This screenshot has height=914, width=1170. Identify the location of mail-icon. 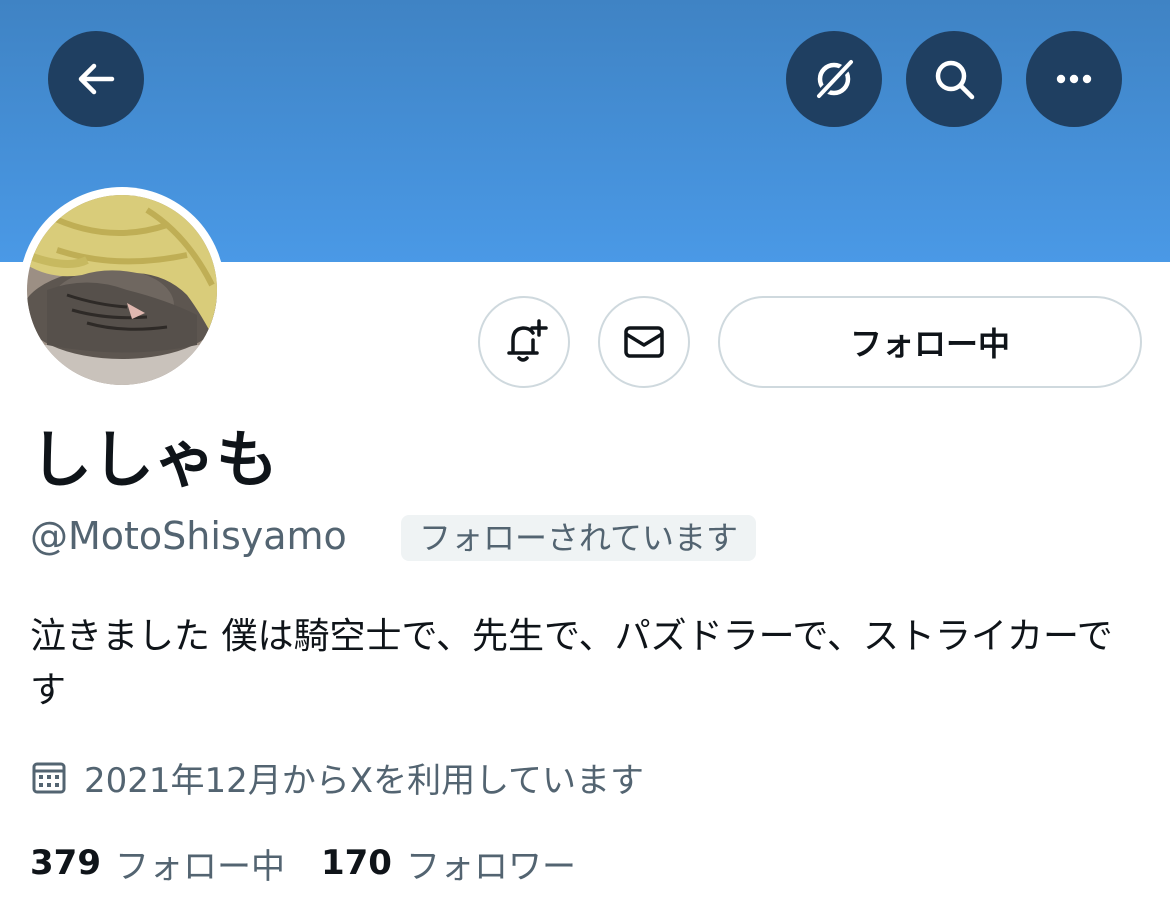
(644, 342).